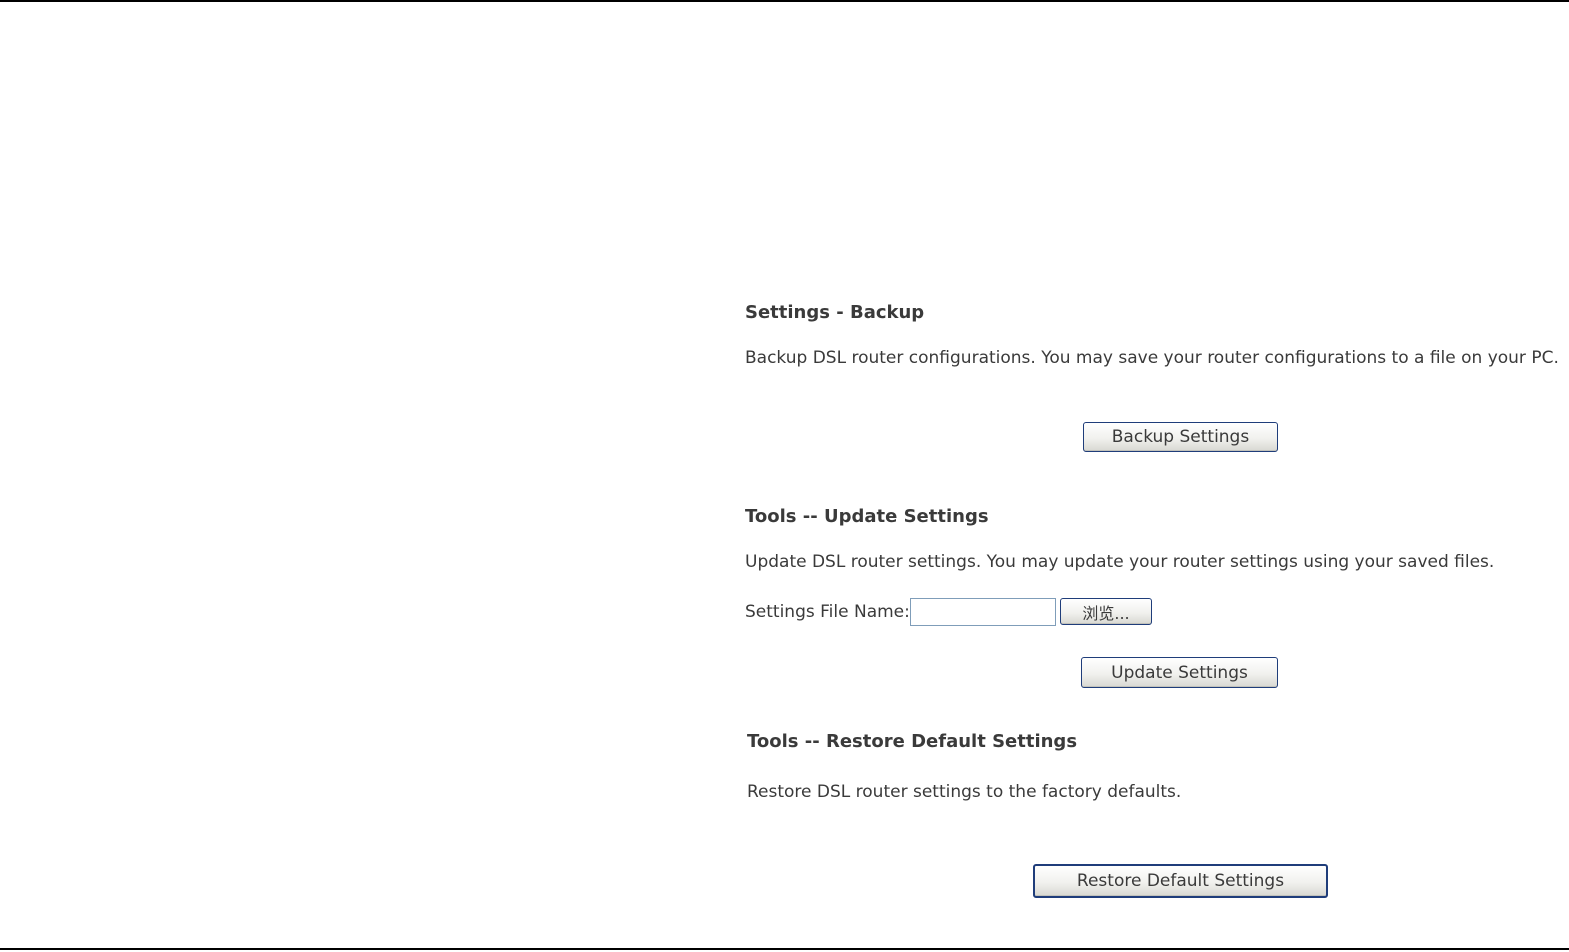 Image resolution: width=1569 pixels, height=952 pixels. What do you see at coordinates (784, 949) in the screenshot?
I see `bottom-divider` at bounding box center [784, 949].